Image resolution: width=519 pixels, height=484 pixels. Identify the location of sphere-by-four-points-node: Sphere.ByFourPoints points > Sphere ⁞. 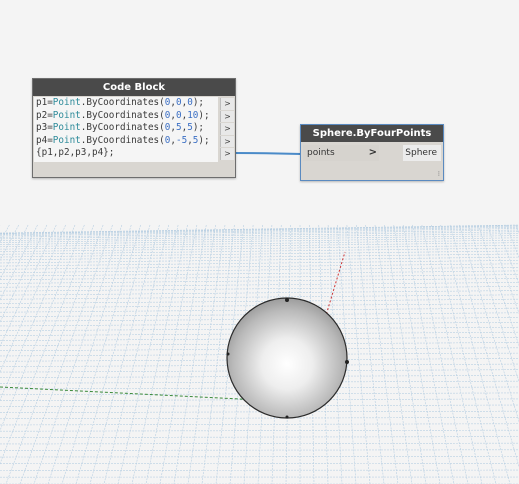
(372, 152).